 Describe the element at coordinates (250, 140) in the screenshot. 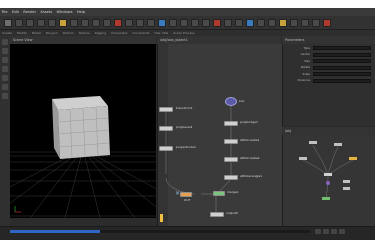

I see `node-attribcreate1-label: attribcreate1` at that location.